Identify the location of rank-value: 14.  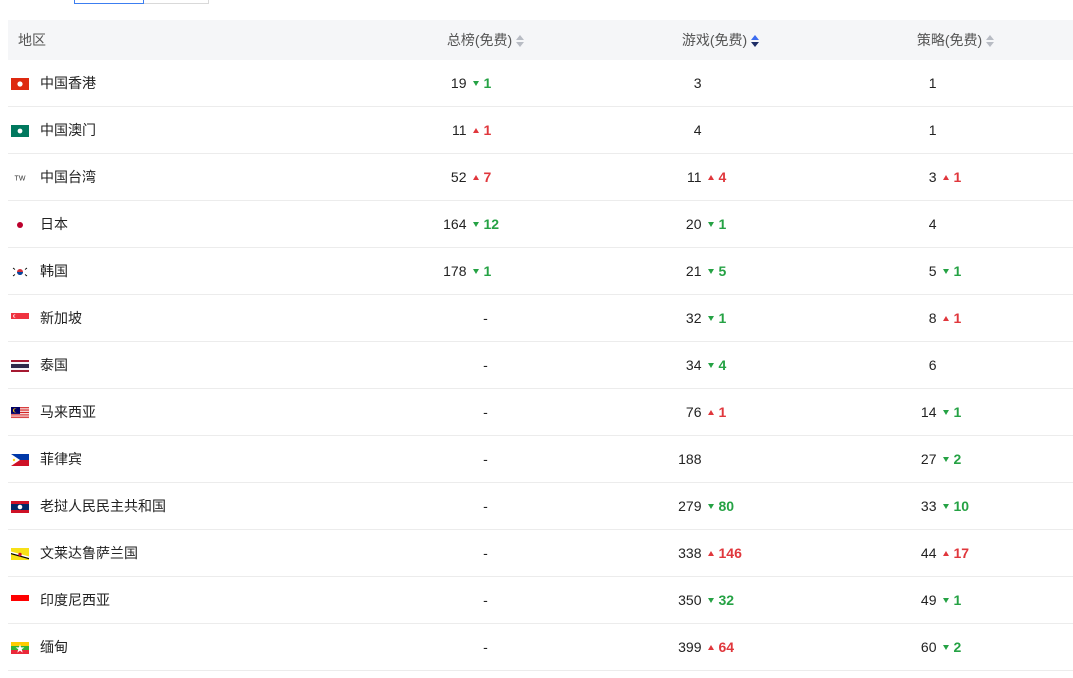
(928, 412).